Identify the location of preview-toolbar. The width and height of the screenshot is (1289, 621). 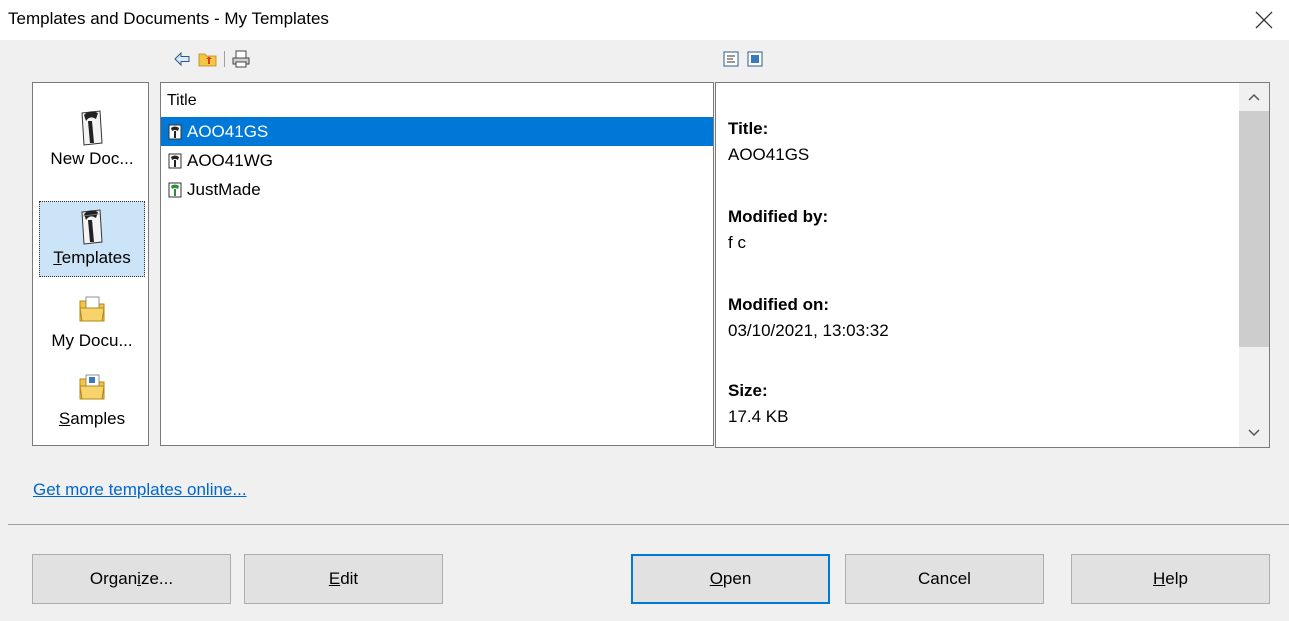
(743, 59).